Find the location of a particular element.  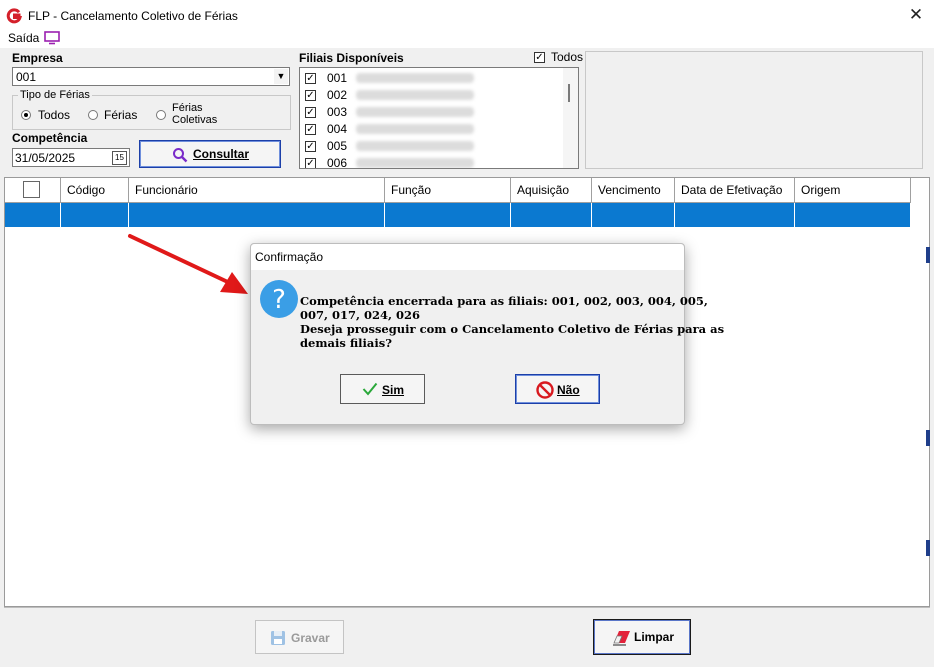

limpar-button: Limpar is located at coordinates (642, 637).